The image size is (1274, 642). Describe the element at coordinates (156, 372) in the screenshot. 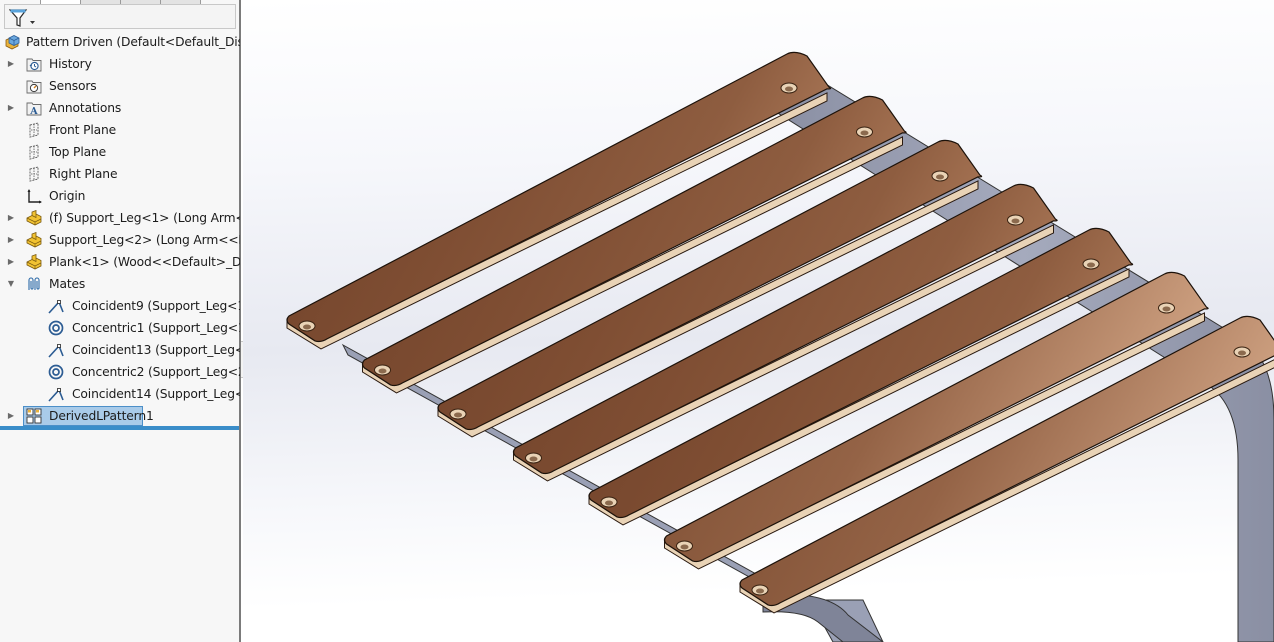

I see `tree-item-label: Concentric2 (Support_Leg<2>,P` at that location.